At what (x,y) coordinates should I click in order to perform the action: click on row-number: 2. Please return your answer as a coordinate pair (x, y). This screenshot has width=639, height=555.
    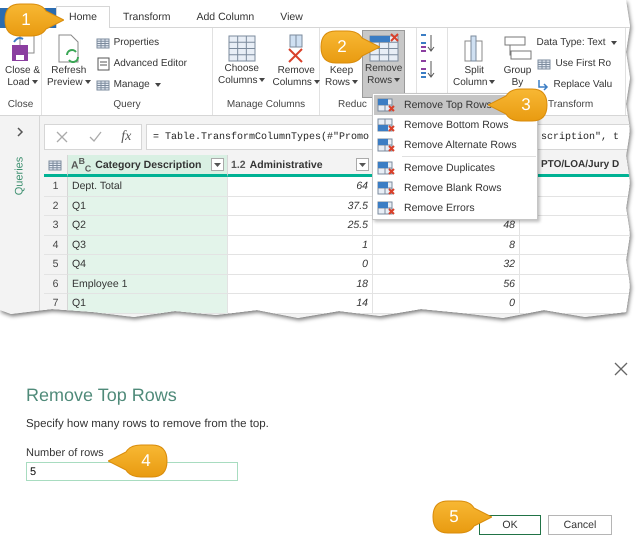
    Looking at the image, I should click on (56, 206).